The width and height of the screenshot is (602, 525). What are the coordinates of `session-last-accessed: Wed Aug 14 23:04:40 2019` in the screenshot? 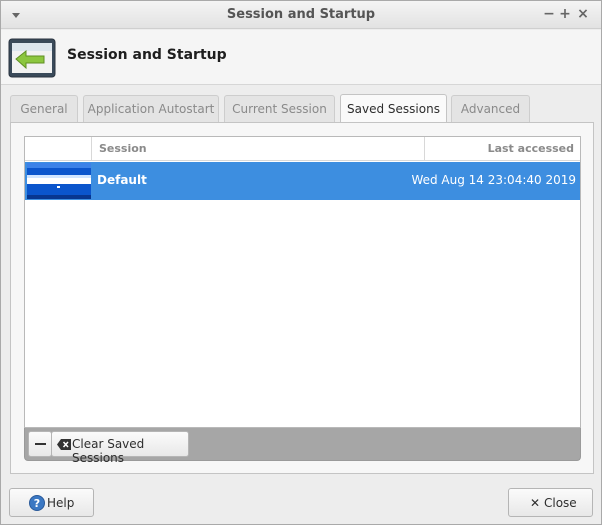 It's located at (493, 180).